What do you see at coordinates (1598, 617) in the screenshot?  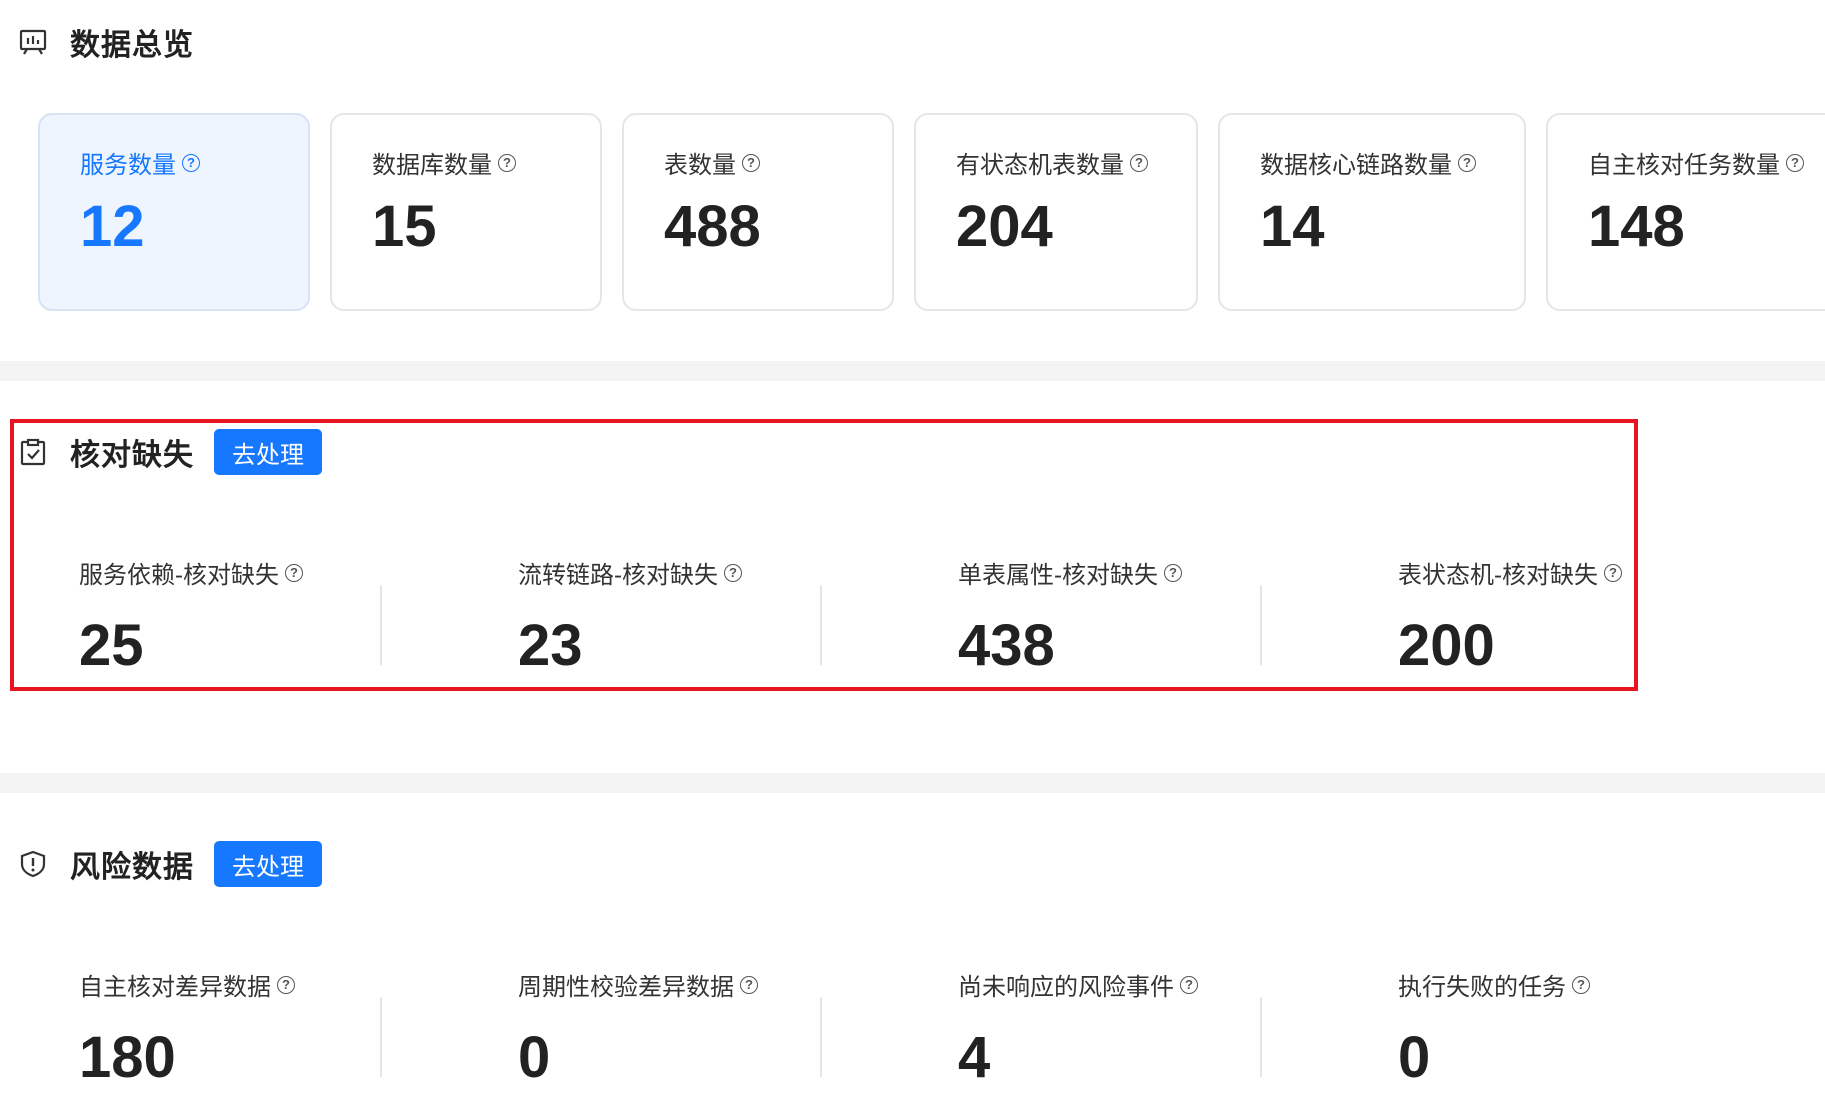 I see `stat-table-state-machine-missing: 表状态机-核对缺失 ? 200` at bounding box center [1598, 617].